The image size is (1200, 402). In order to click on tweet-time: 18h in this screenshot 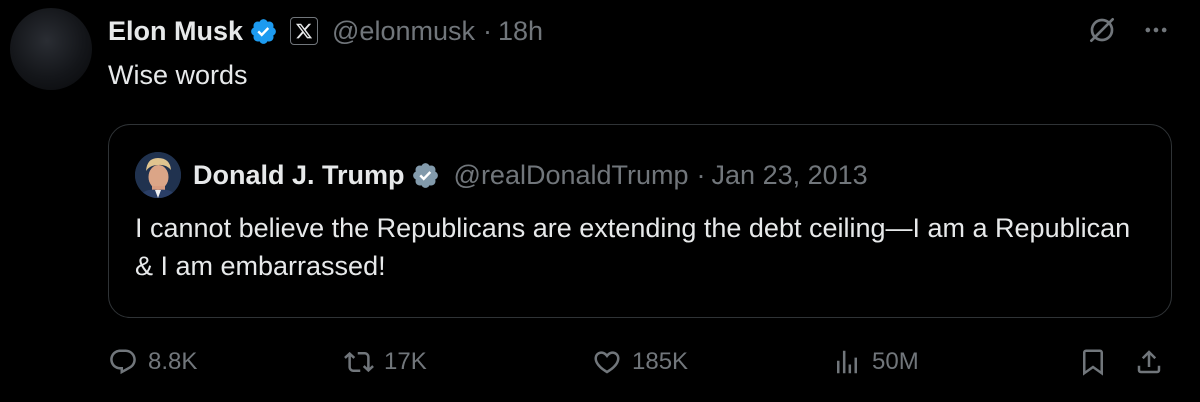, I will do `click(520, 31)`.